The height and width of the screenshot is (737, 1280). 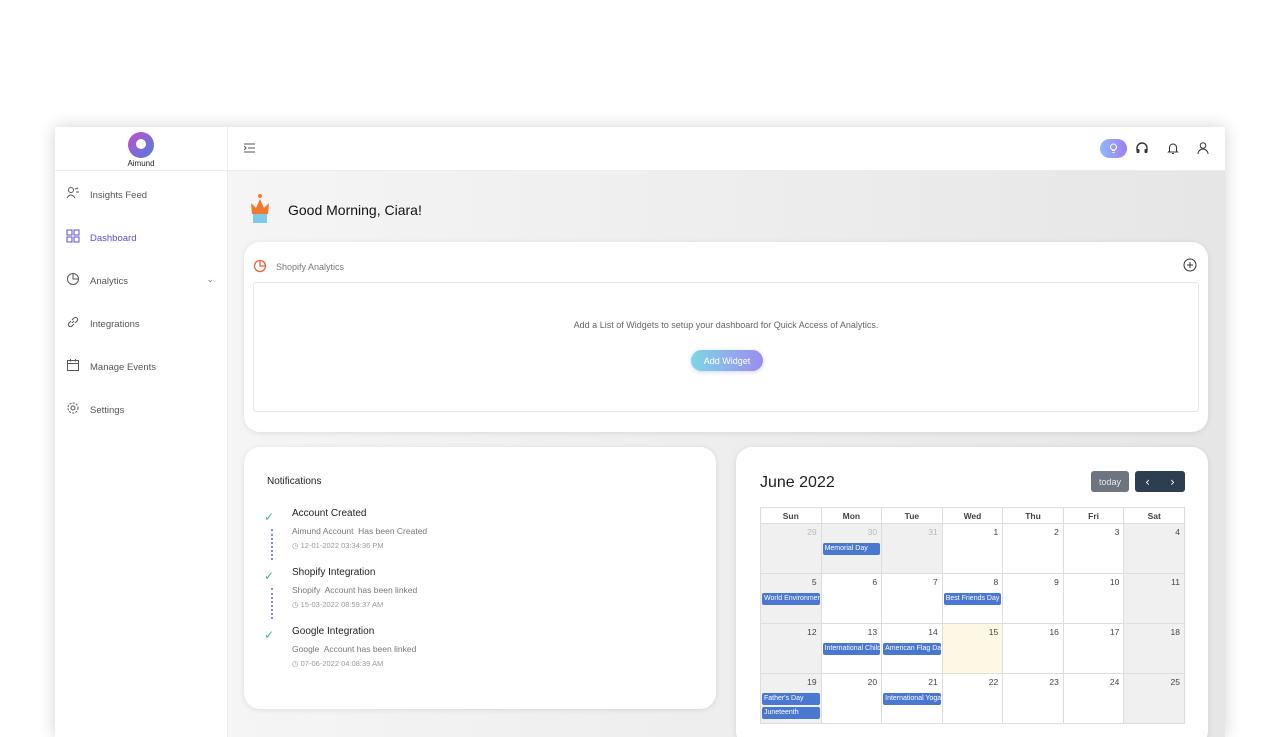 What do you see at coordinates (812, 532) in the screenshot?
I see `day-number: 29` at bounding box center [812, 532].